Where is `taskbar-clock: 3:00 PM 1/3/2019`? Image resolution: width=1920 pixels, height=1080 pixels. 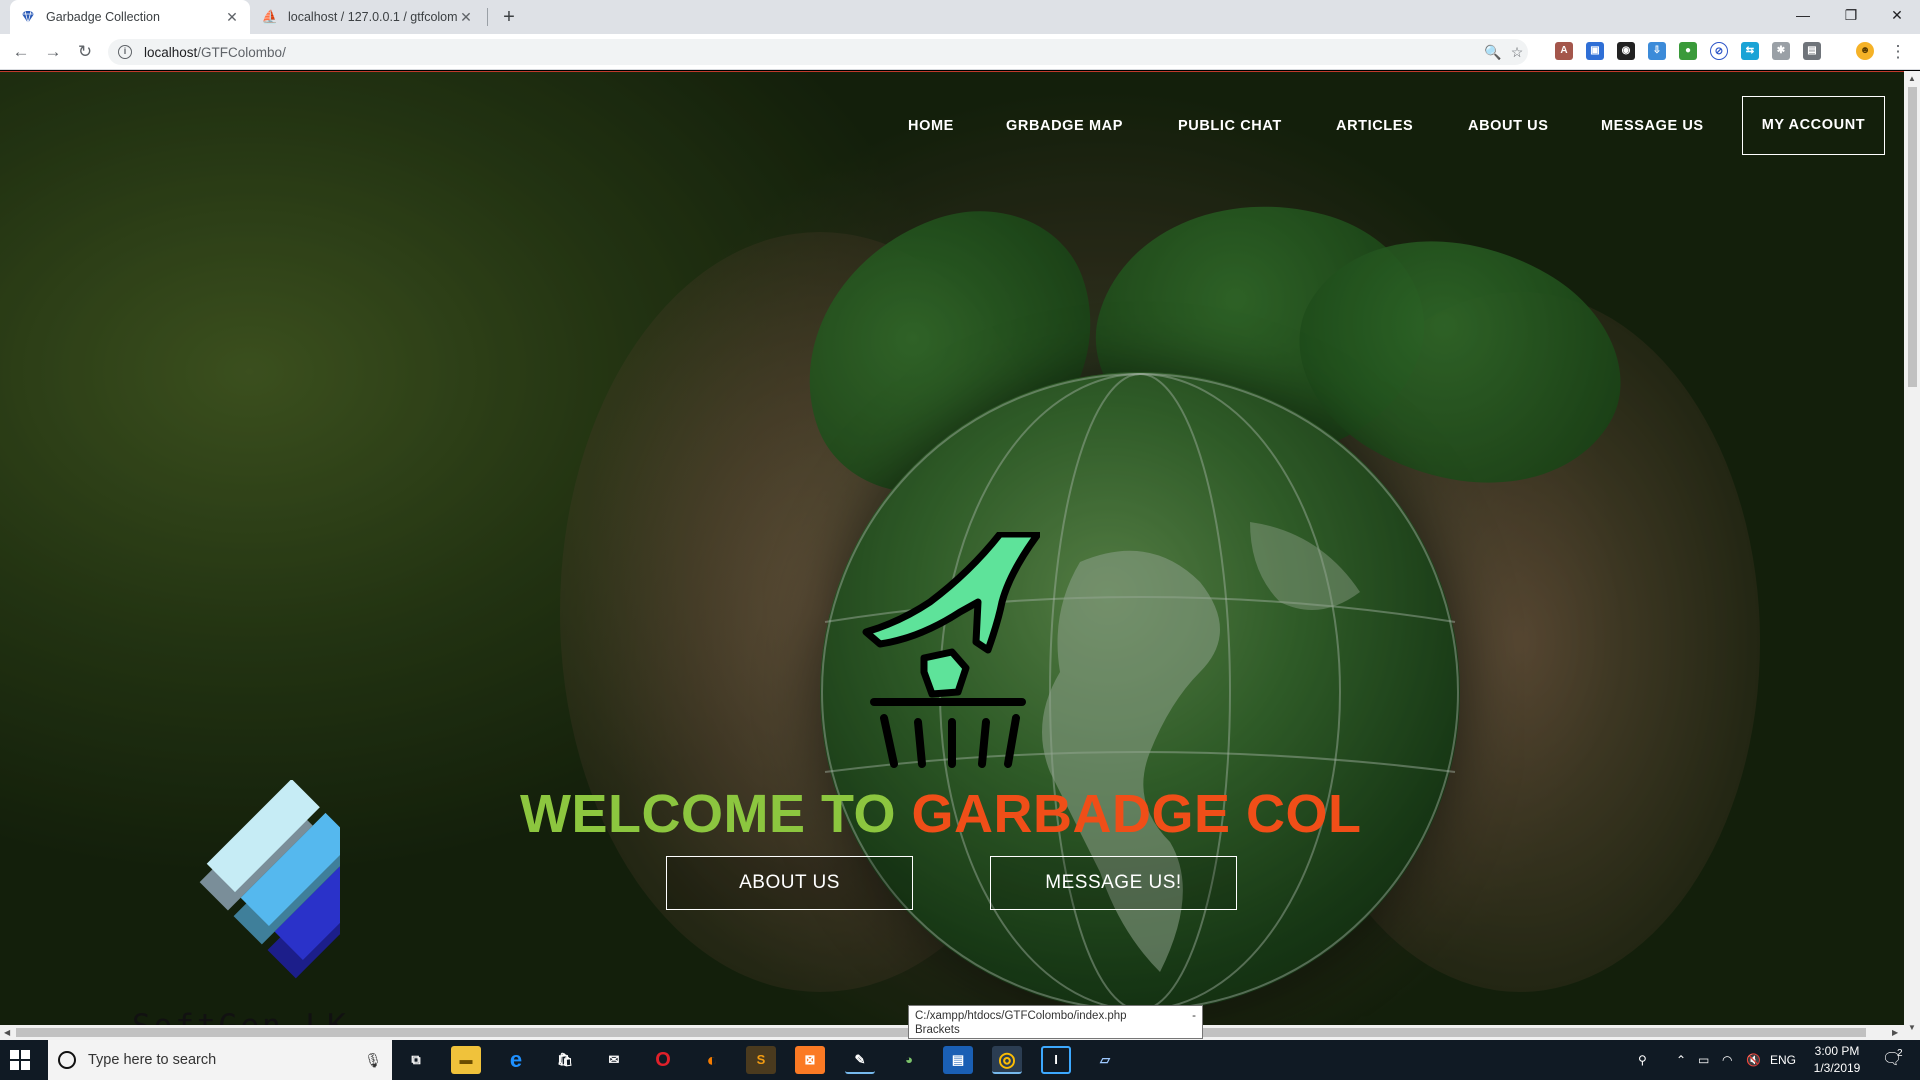 taskbar-clock: 3:00 PM 1/3/2019 is located at coordinates (1837, 1060).